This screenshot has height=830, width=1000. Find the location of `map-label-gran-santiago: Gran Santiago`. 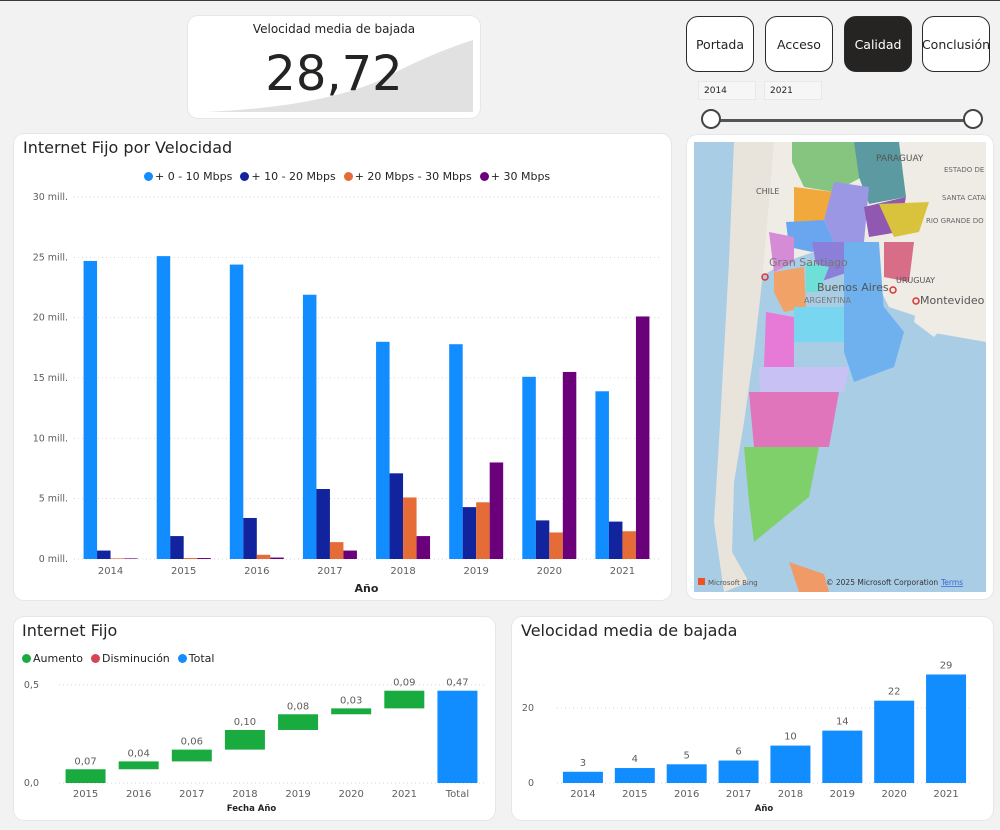

map-label-gran-santiago: Gran Santiago is located at coordinates (808, 262).